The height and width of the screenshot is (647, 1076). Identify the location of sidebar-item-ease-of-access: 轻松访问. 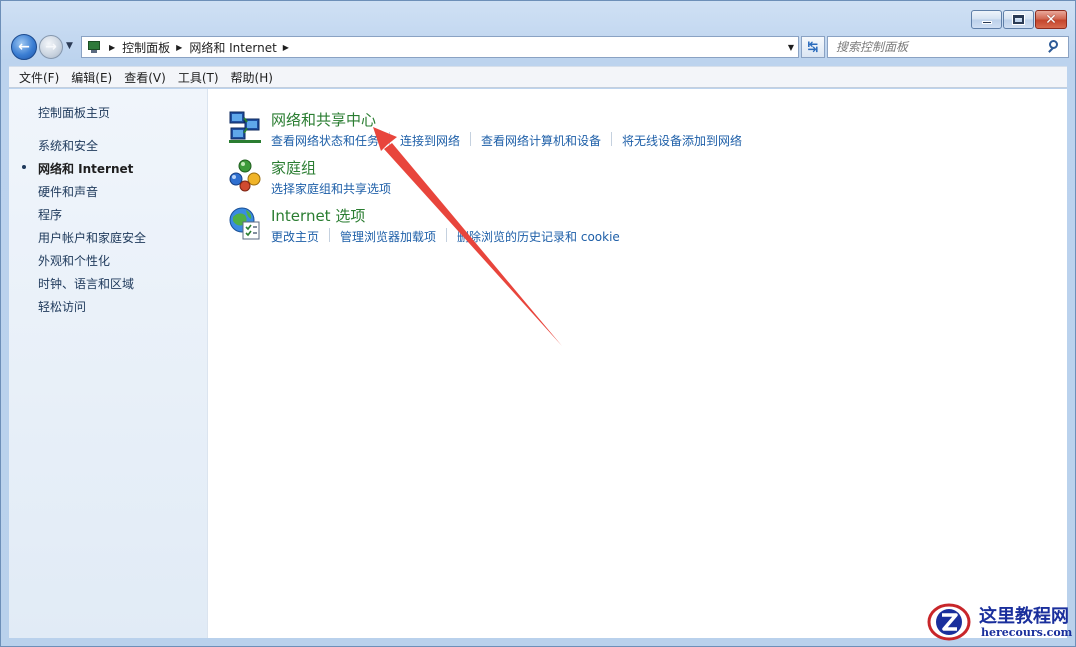
(62, 306).